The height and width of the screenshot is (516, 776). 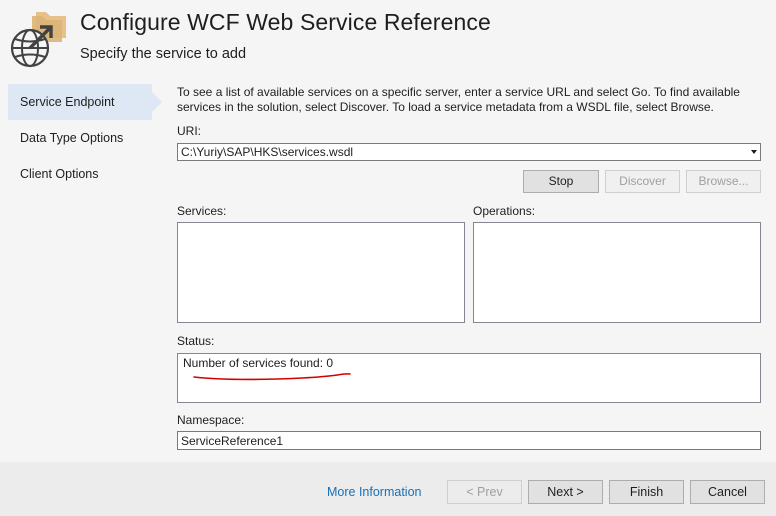 What do you see at coordinates (484, 492) in the screenshot?
I see `prev-button: < Prev` at bounding box center [484, 492].